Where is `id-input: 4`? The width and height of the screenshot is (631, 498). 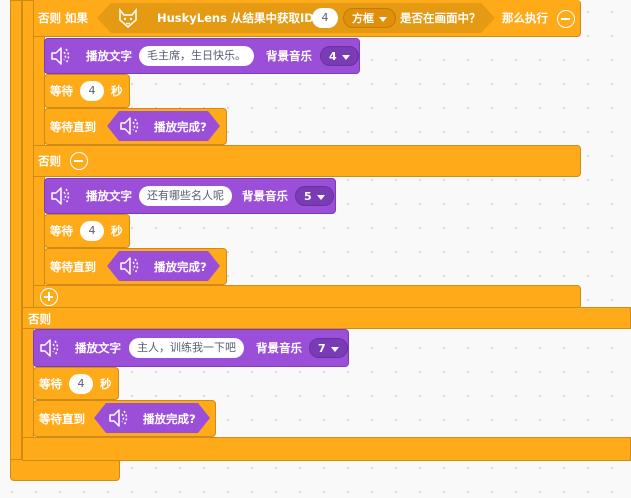
id-input: 4 is located at coordinates (325, 18).